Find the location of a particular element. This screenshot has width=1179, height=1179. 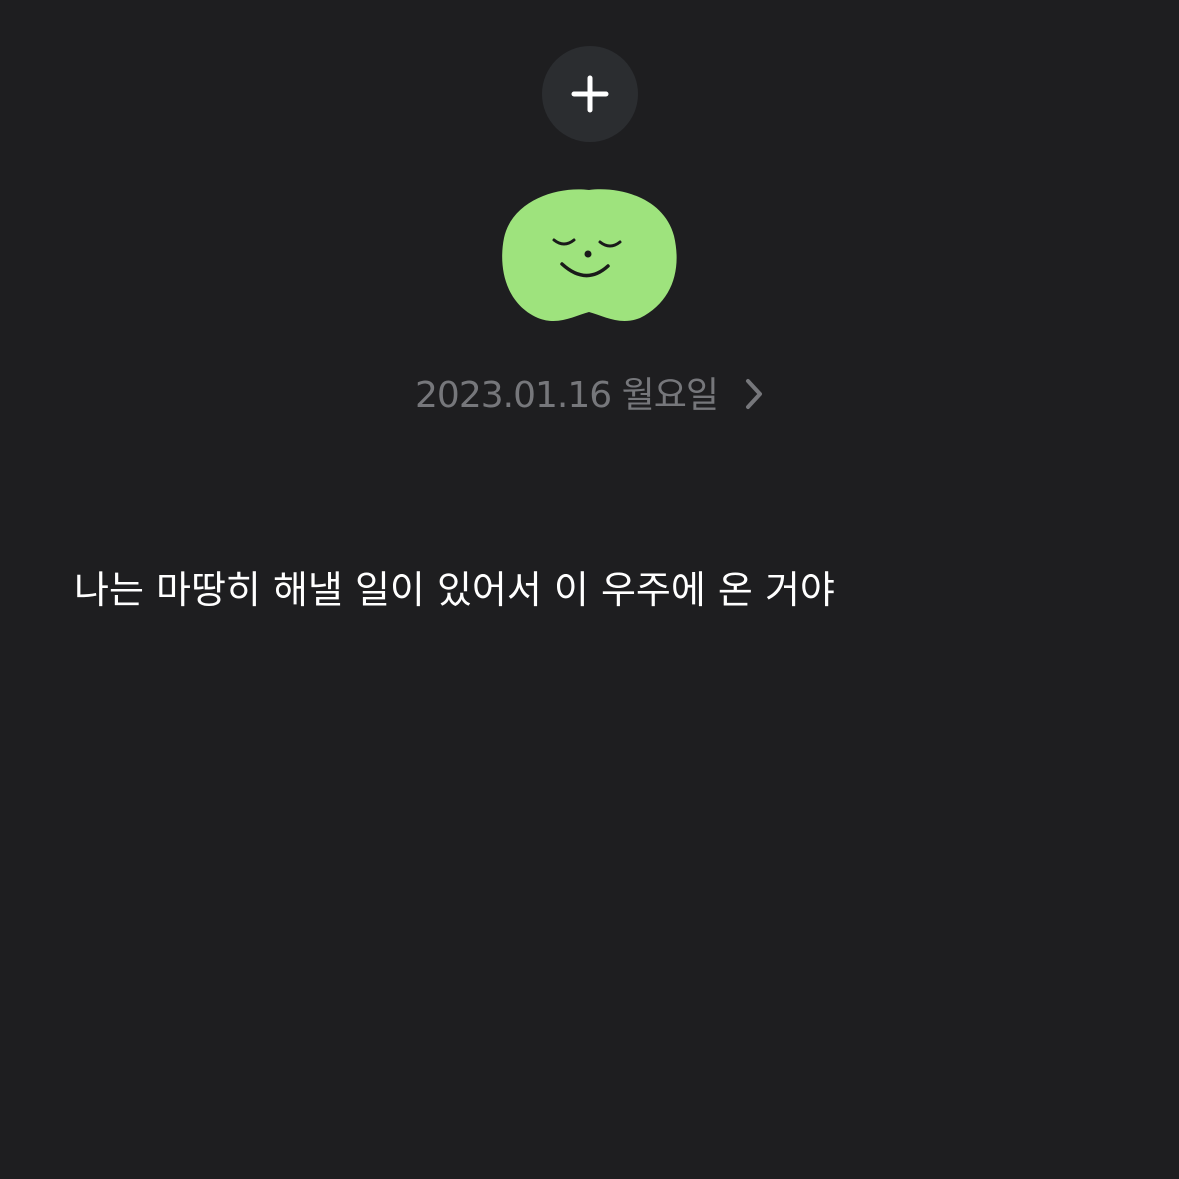

add-entry-button is located at coordinates (590, 94).